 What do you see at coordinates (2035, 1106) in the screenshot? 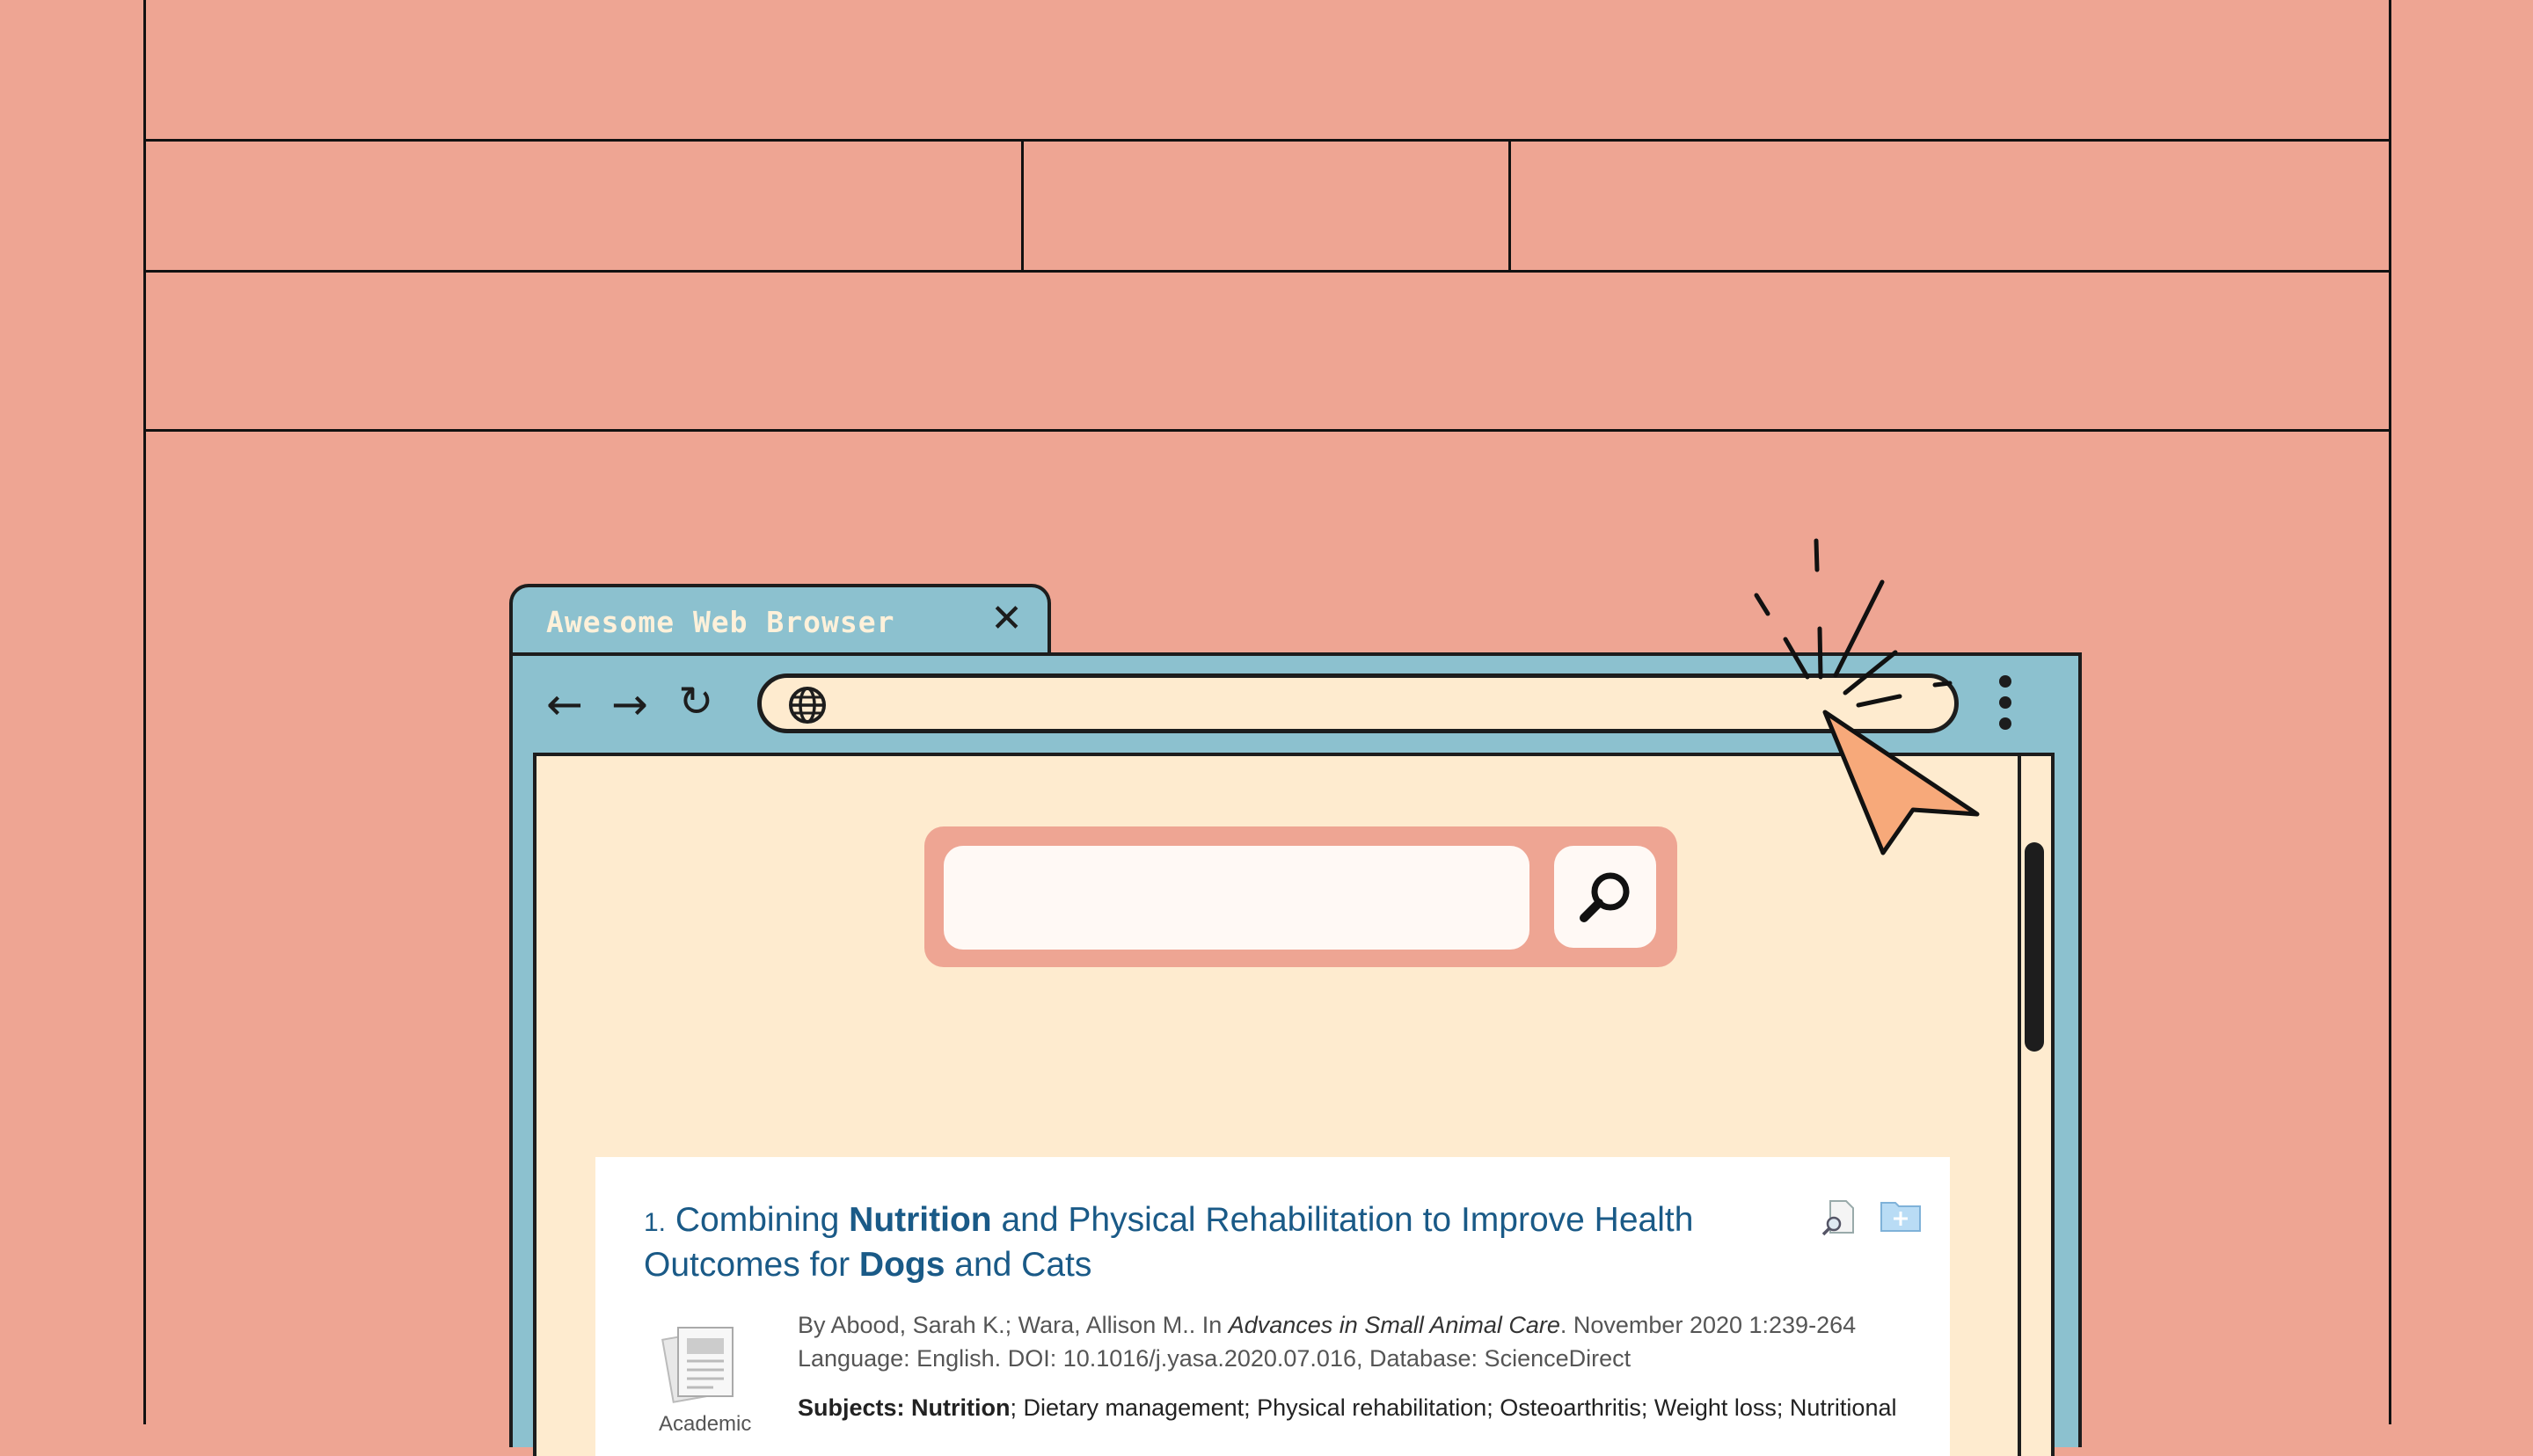
I see `scrollbar` at bounding box center [2035, 1106].